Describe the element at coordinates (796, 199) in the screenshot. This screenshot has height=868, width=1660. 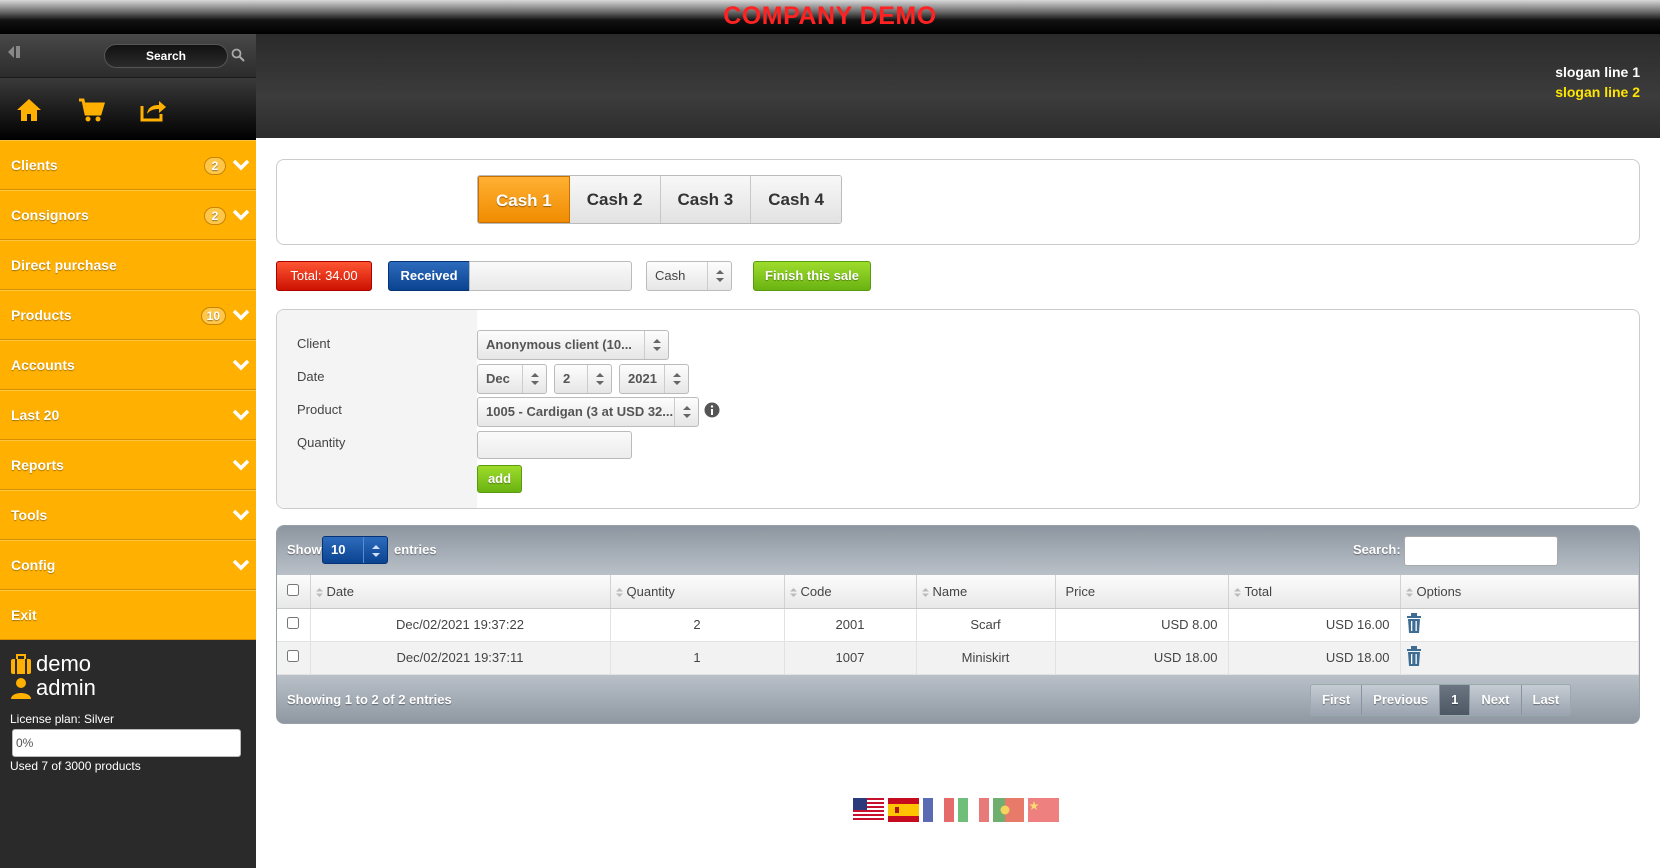
I see `tab-cash-4: Cash 4` at that location.